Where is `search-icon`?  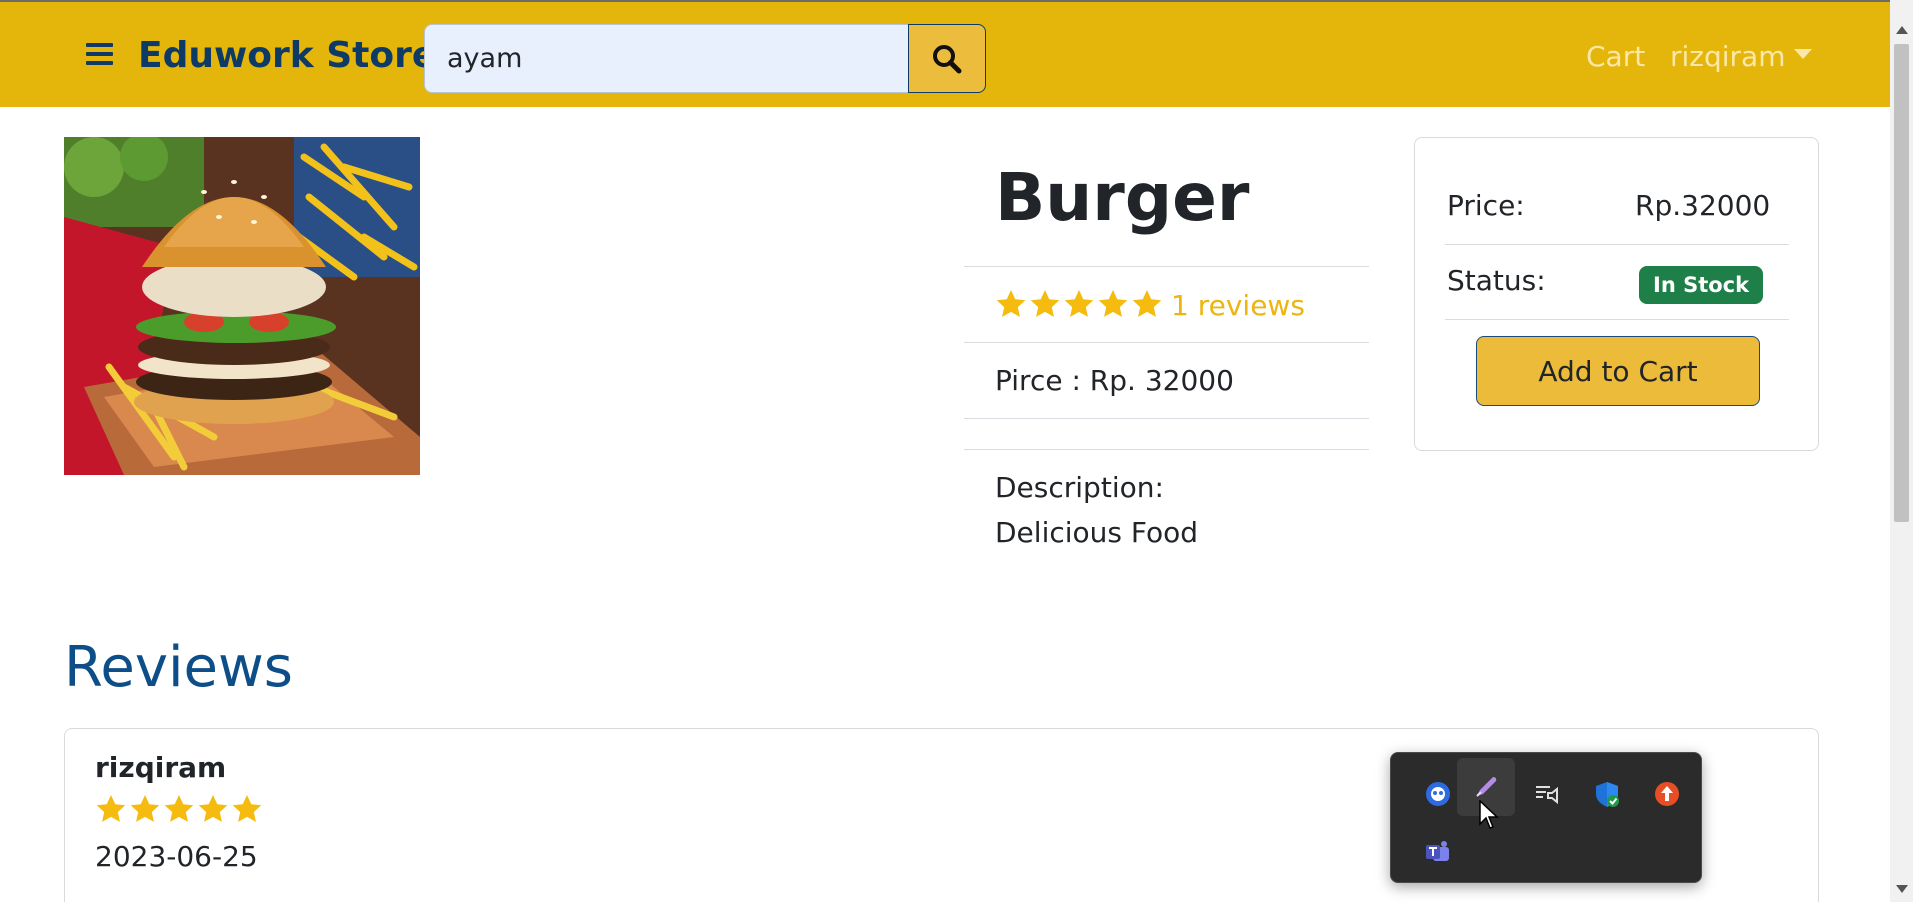
search-icon is located at coordinates (947, 58).